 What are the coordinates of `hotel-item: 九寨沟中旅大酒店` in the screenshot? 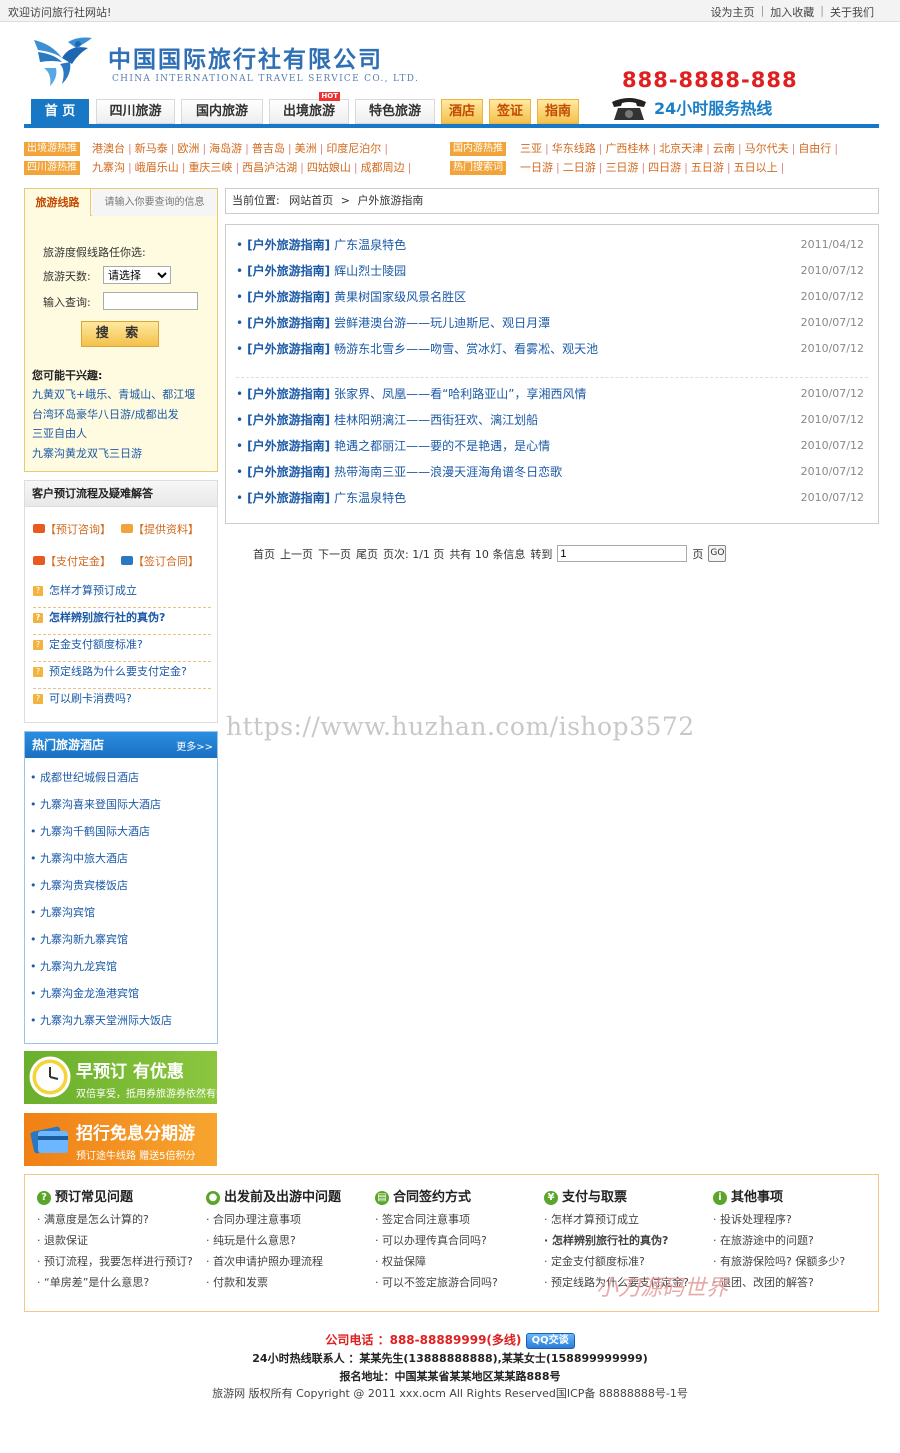 It's located at (101, 858).